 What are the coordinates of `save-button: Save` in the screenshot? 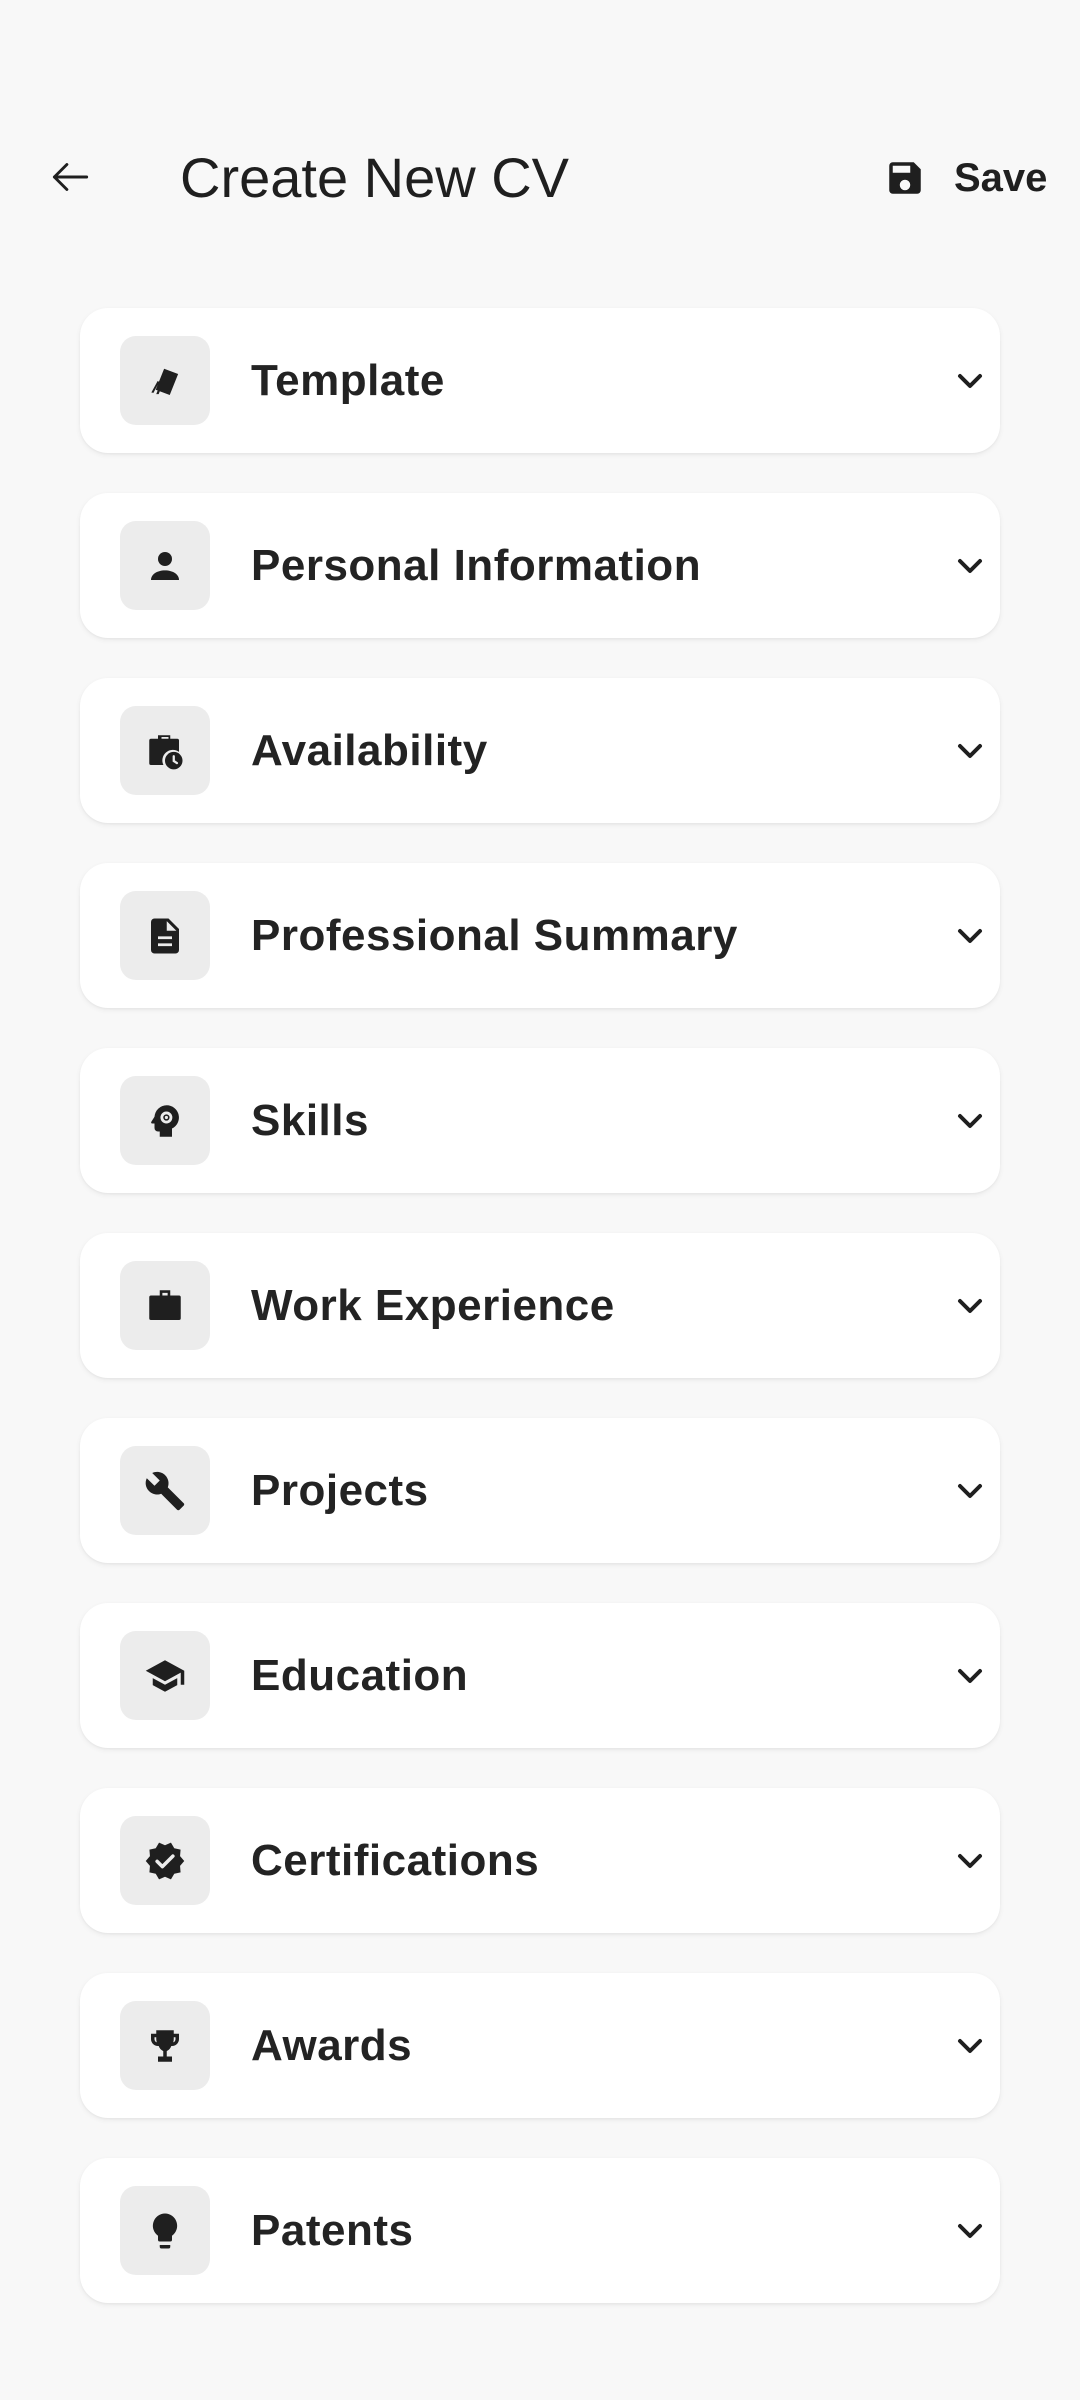 It's located at (972, 178).